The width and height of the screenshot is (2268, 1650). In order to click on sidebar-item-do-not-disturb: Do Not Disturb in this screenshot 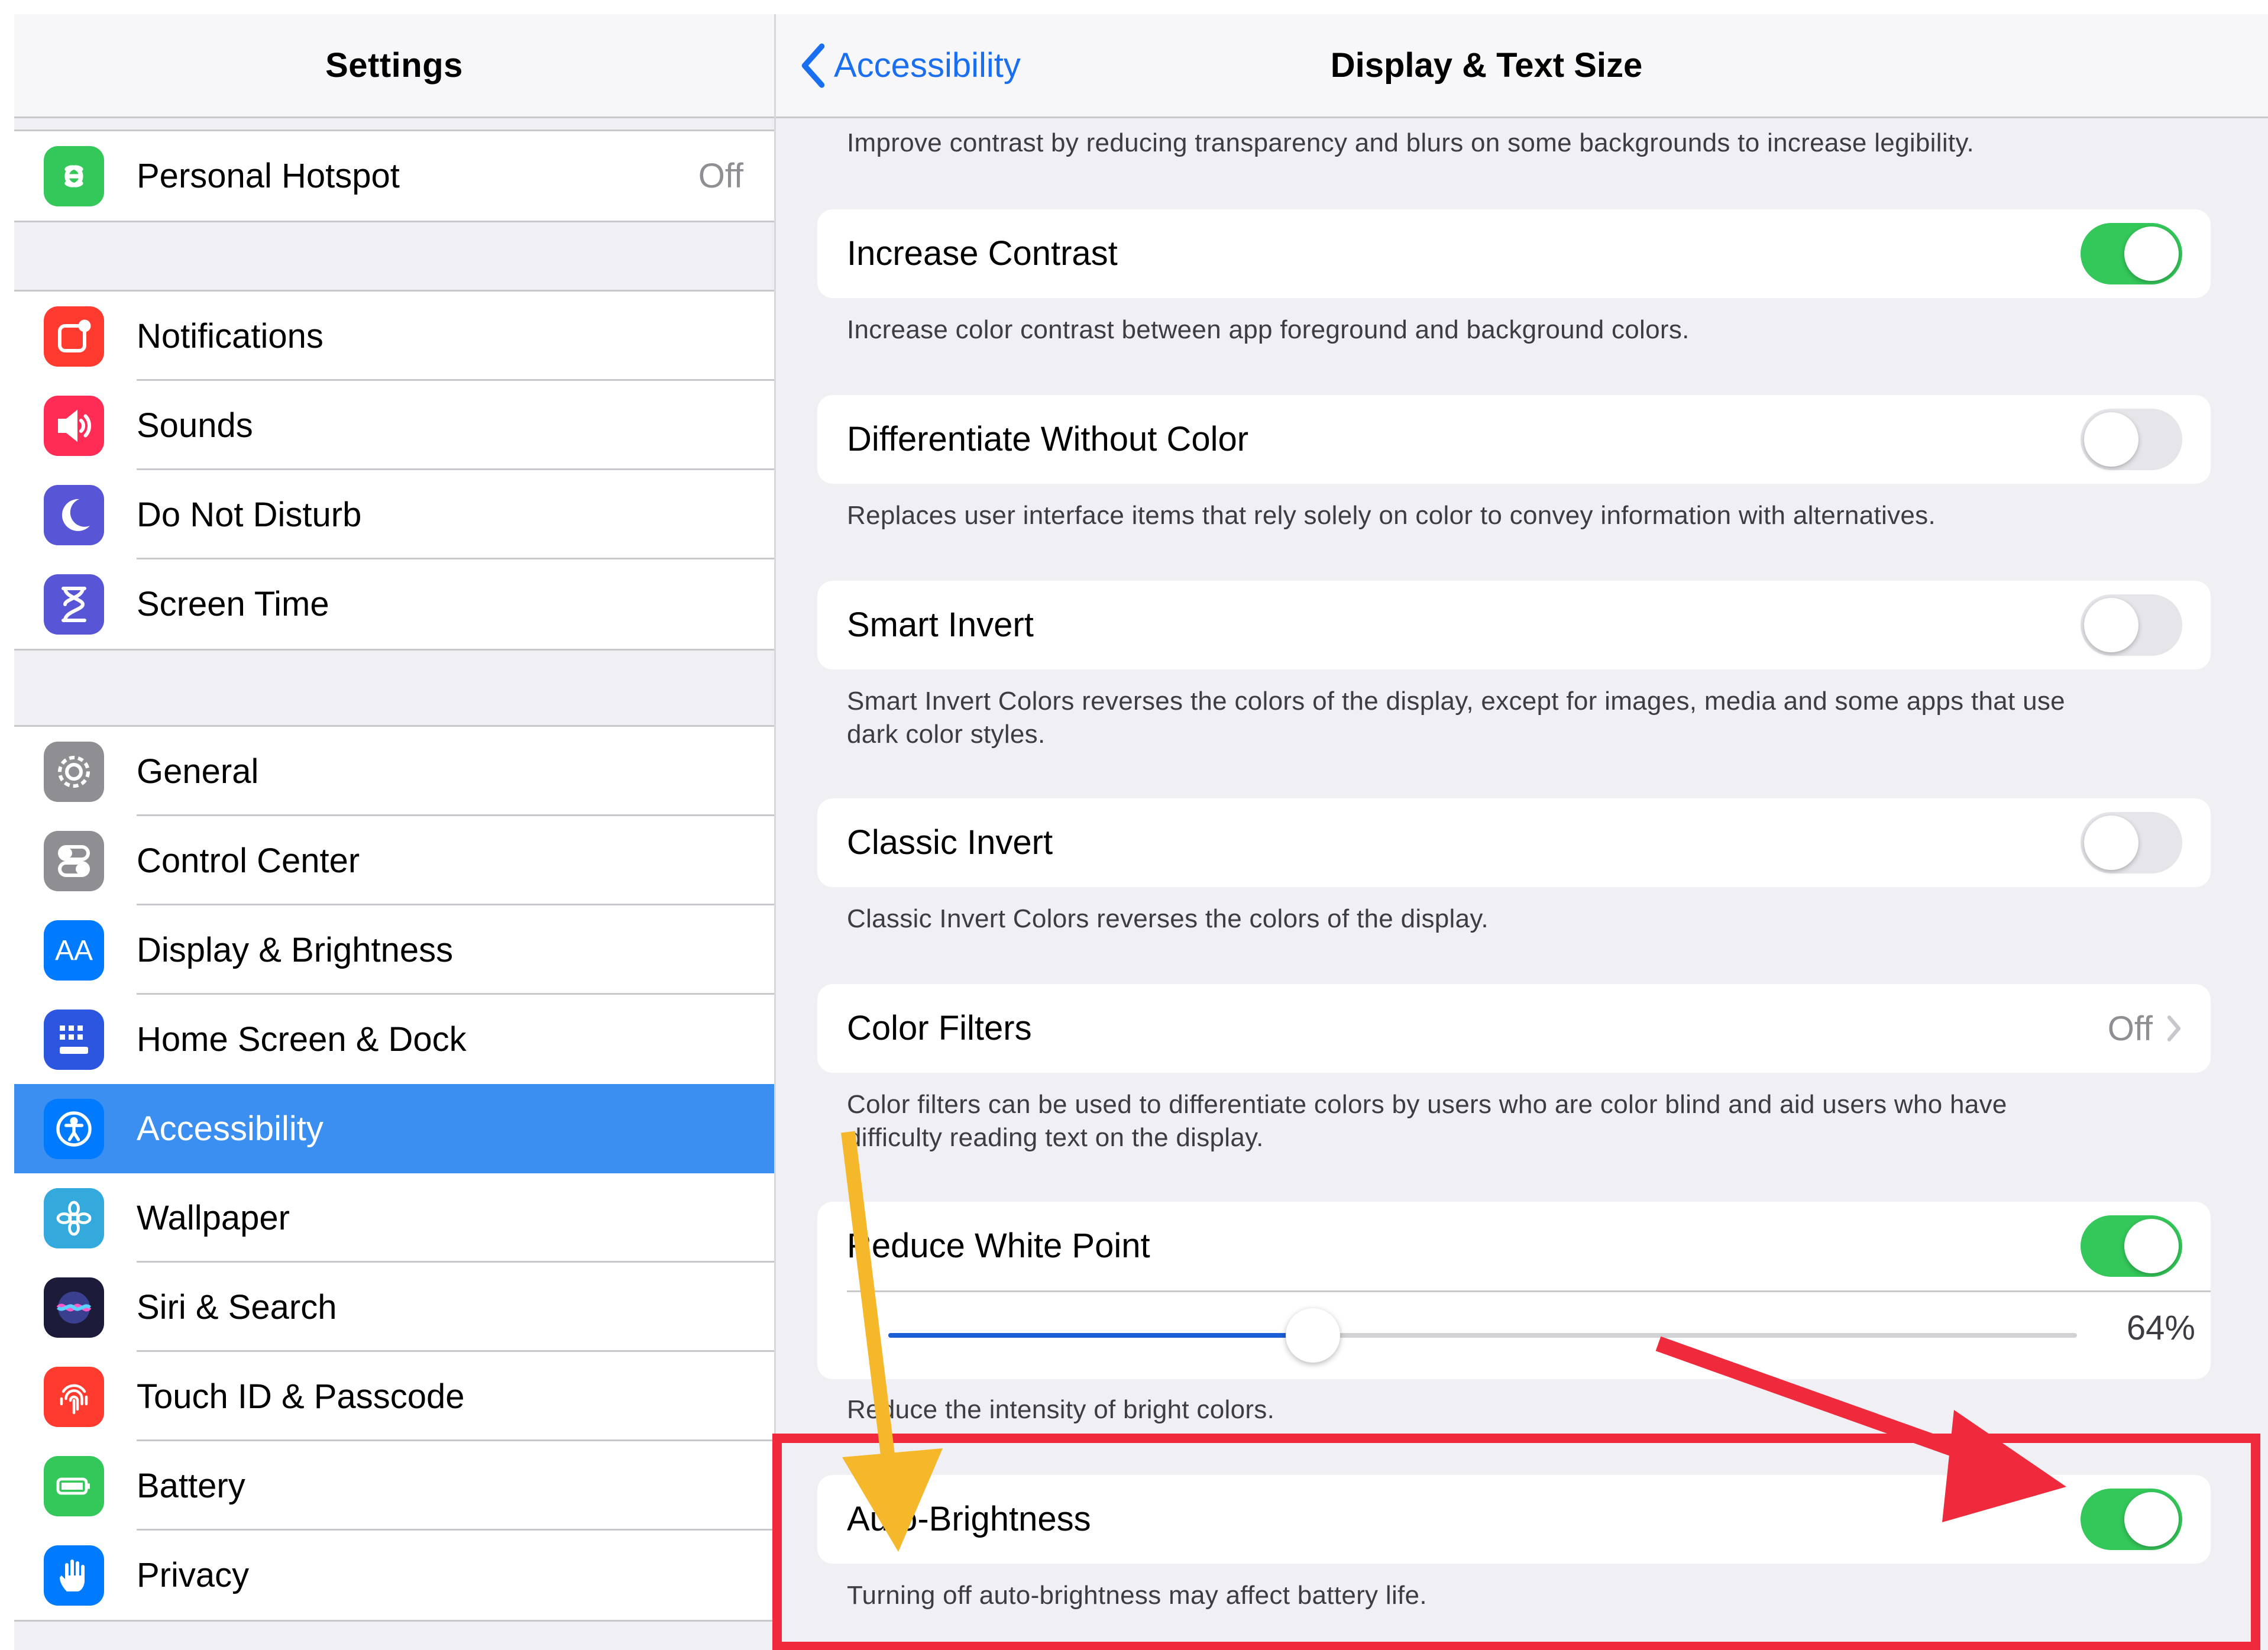, I will do `click(394, 514)`.